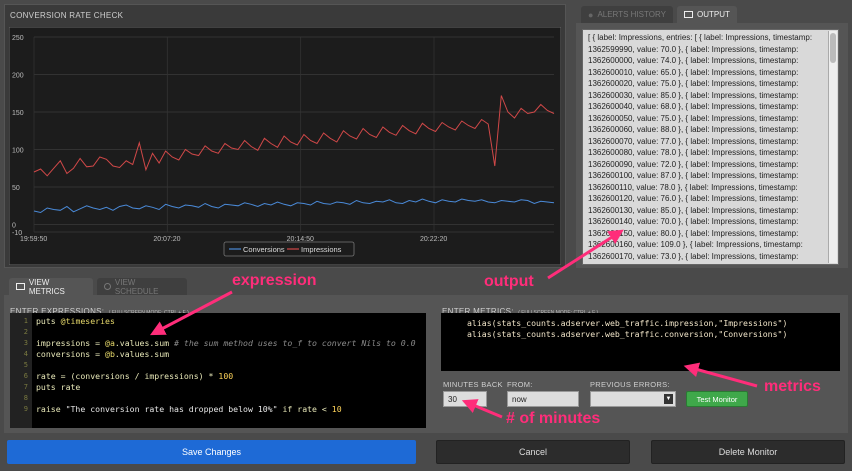  I want to click on arrow-output, so click(585, 254).